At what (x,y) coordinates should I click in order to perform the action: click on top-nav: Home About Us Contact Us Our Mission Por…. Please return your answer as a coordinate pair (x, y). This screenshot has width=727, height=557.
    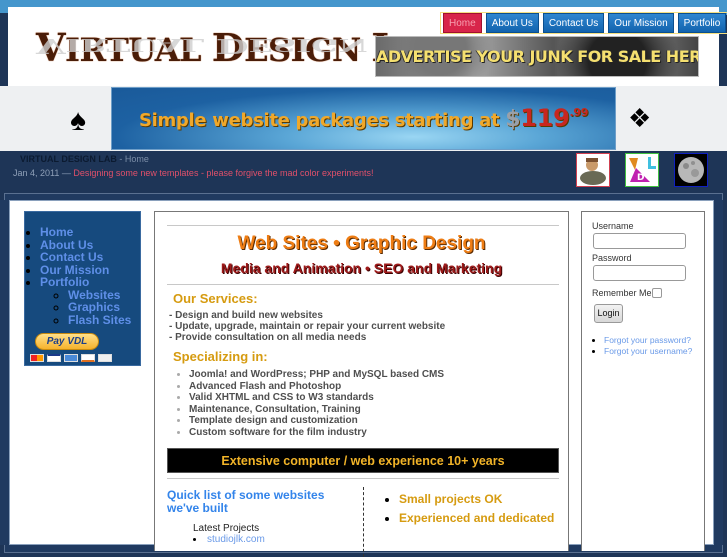
    Looking at the image, I should click on (583, 23).